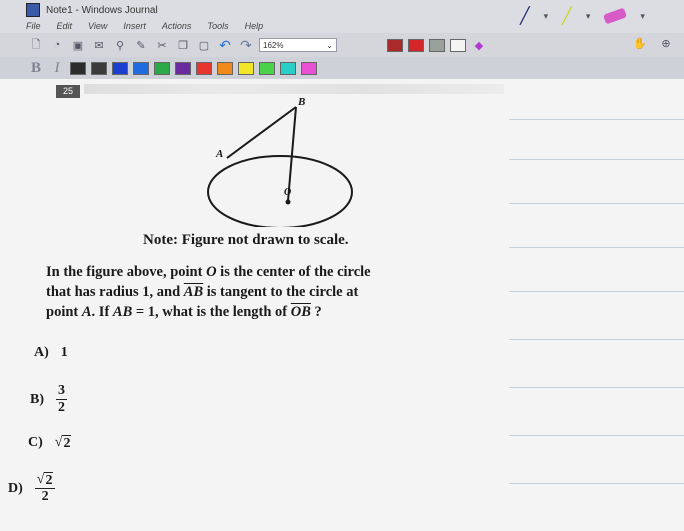 Image resolution: width=684 pixels, height=531 pixels. I want to click on open-icon: ◔, so click(57, 45).